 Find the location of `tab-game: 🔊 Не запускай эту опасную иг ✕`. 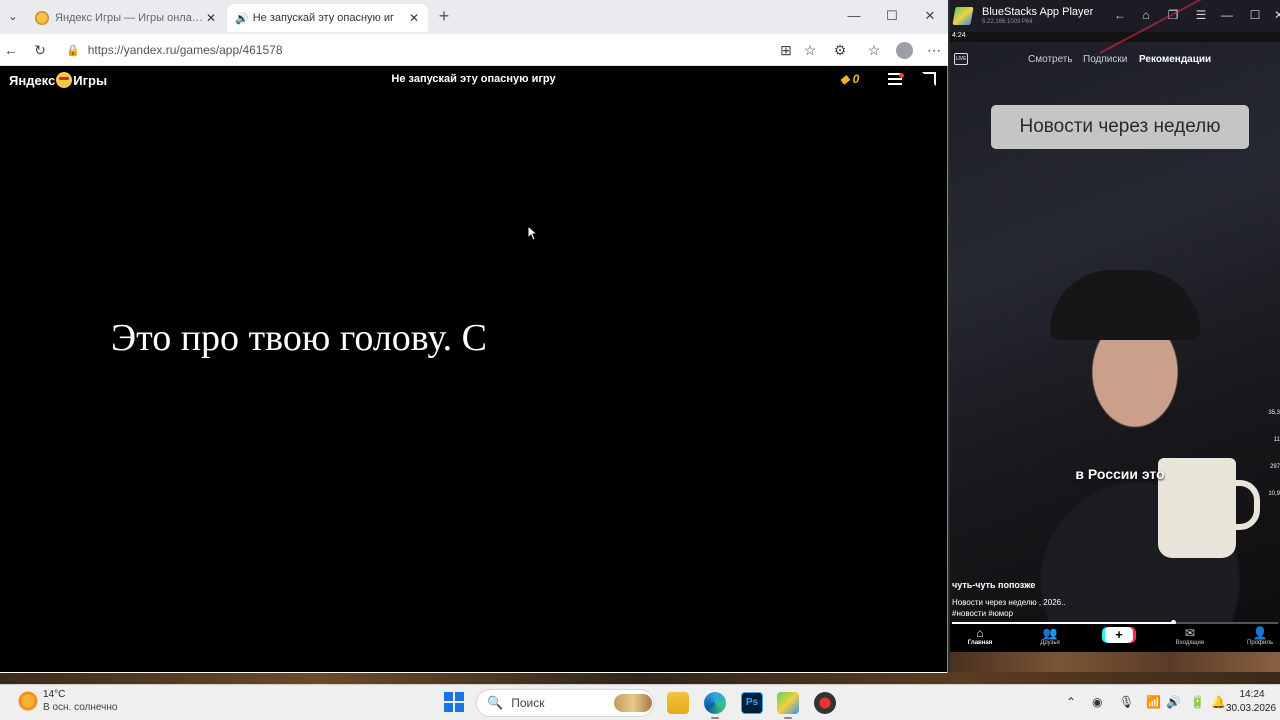

tab-game: 🔊 Не запускай эту опасную иг ✕ is located at coordinates (327, 44).